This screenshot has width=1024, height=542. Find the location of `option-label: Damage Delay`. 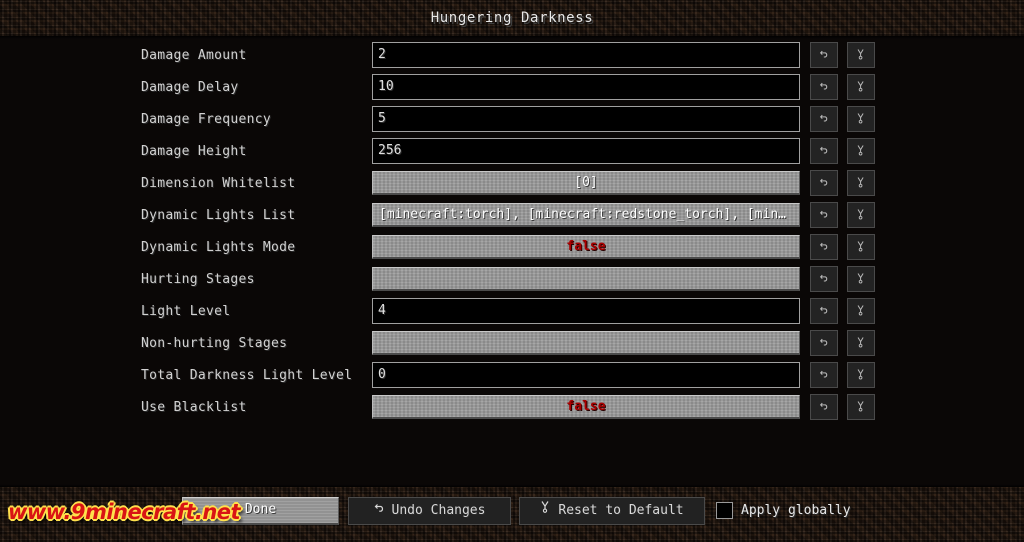

option-label: Damage Delay is located at coordinates (190, 87).